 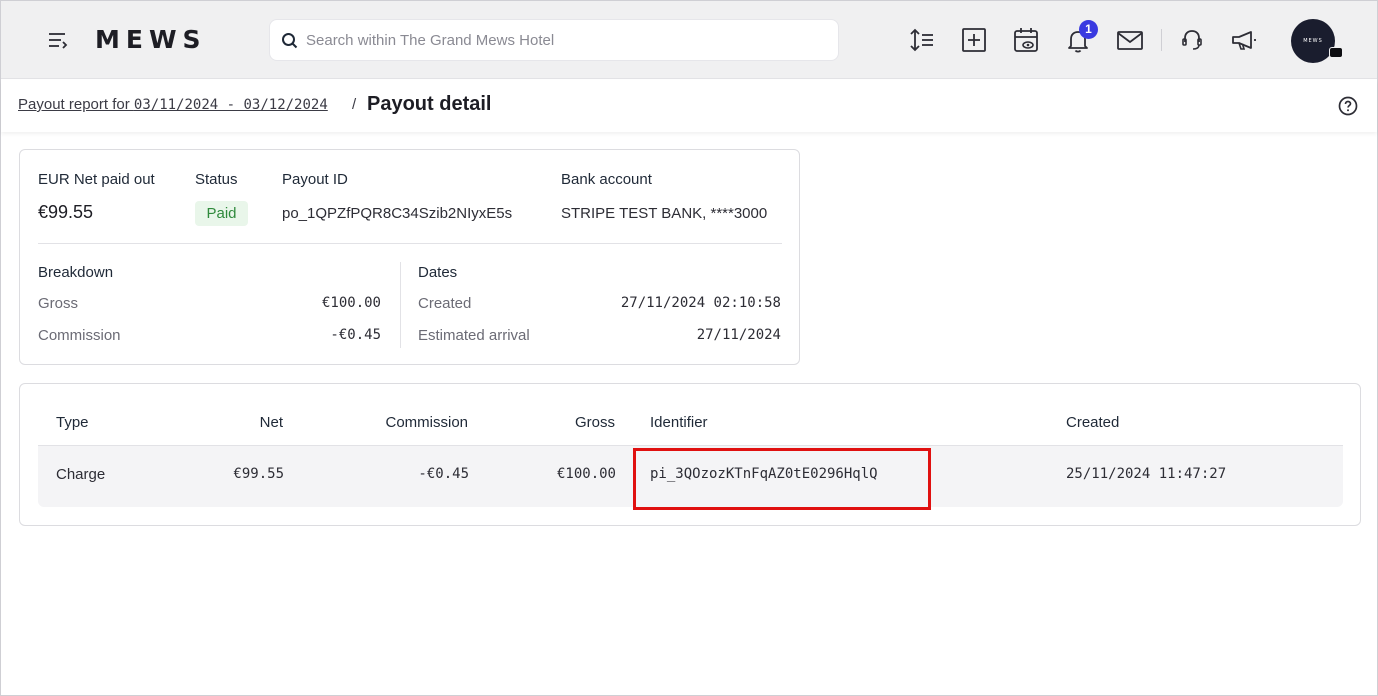 I want to click on estimated-arrival-value: 27/11/2024, so click(x=738, y=335).